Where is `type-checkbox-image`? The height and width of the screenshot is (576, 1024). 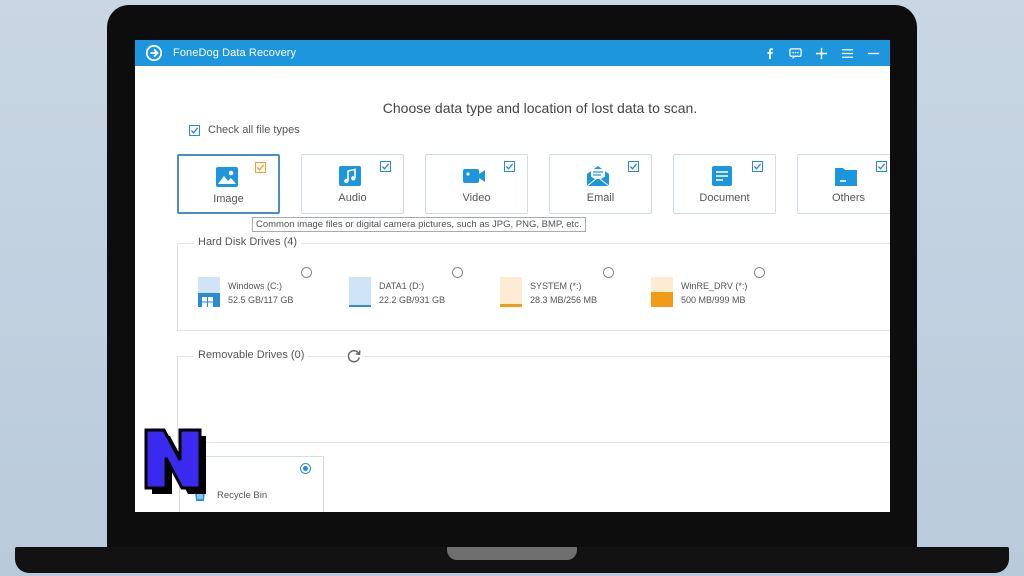
type-checkbox-image is located at coordinates (260, 167).